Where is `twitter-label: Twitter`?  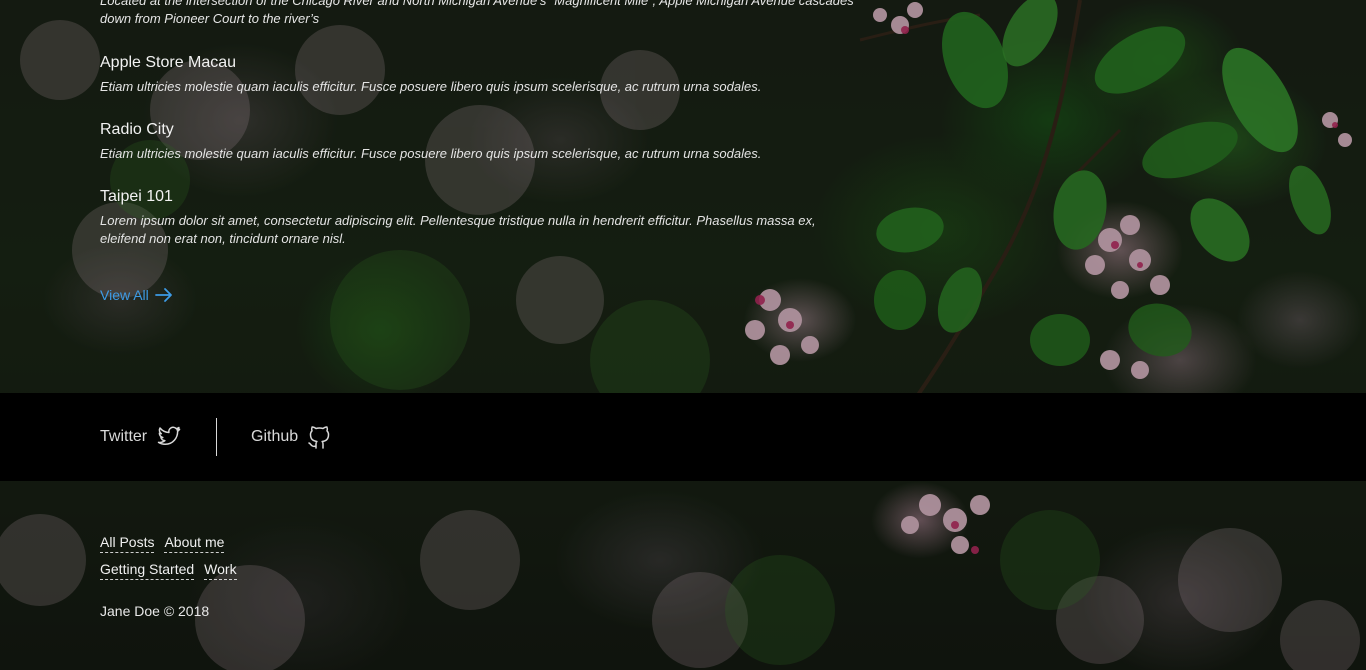 twitter-label: Twitter is located at coordinates (124, 436).